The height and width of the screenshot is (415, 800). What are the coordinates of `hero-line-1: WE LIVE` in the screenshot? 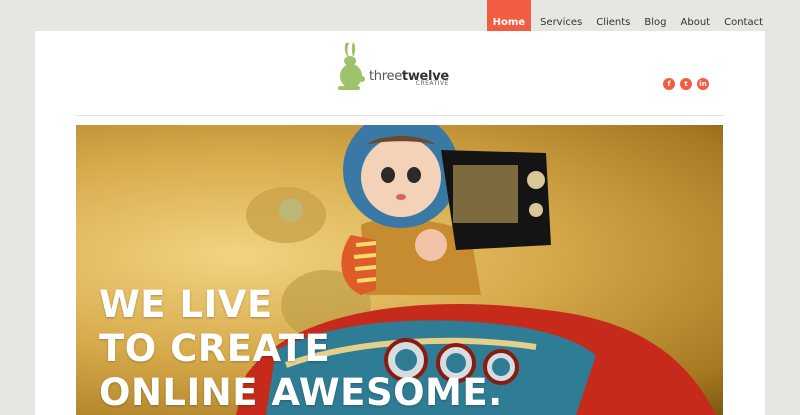 It's located at (186, 304).